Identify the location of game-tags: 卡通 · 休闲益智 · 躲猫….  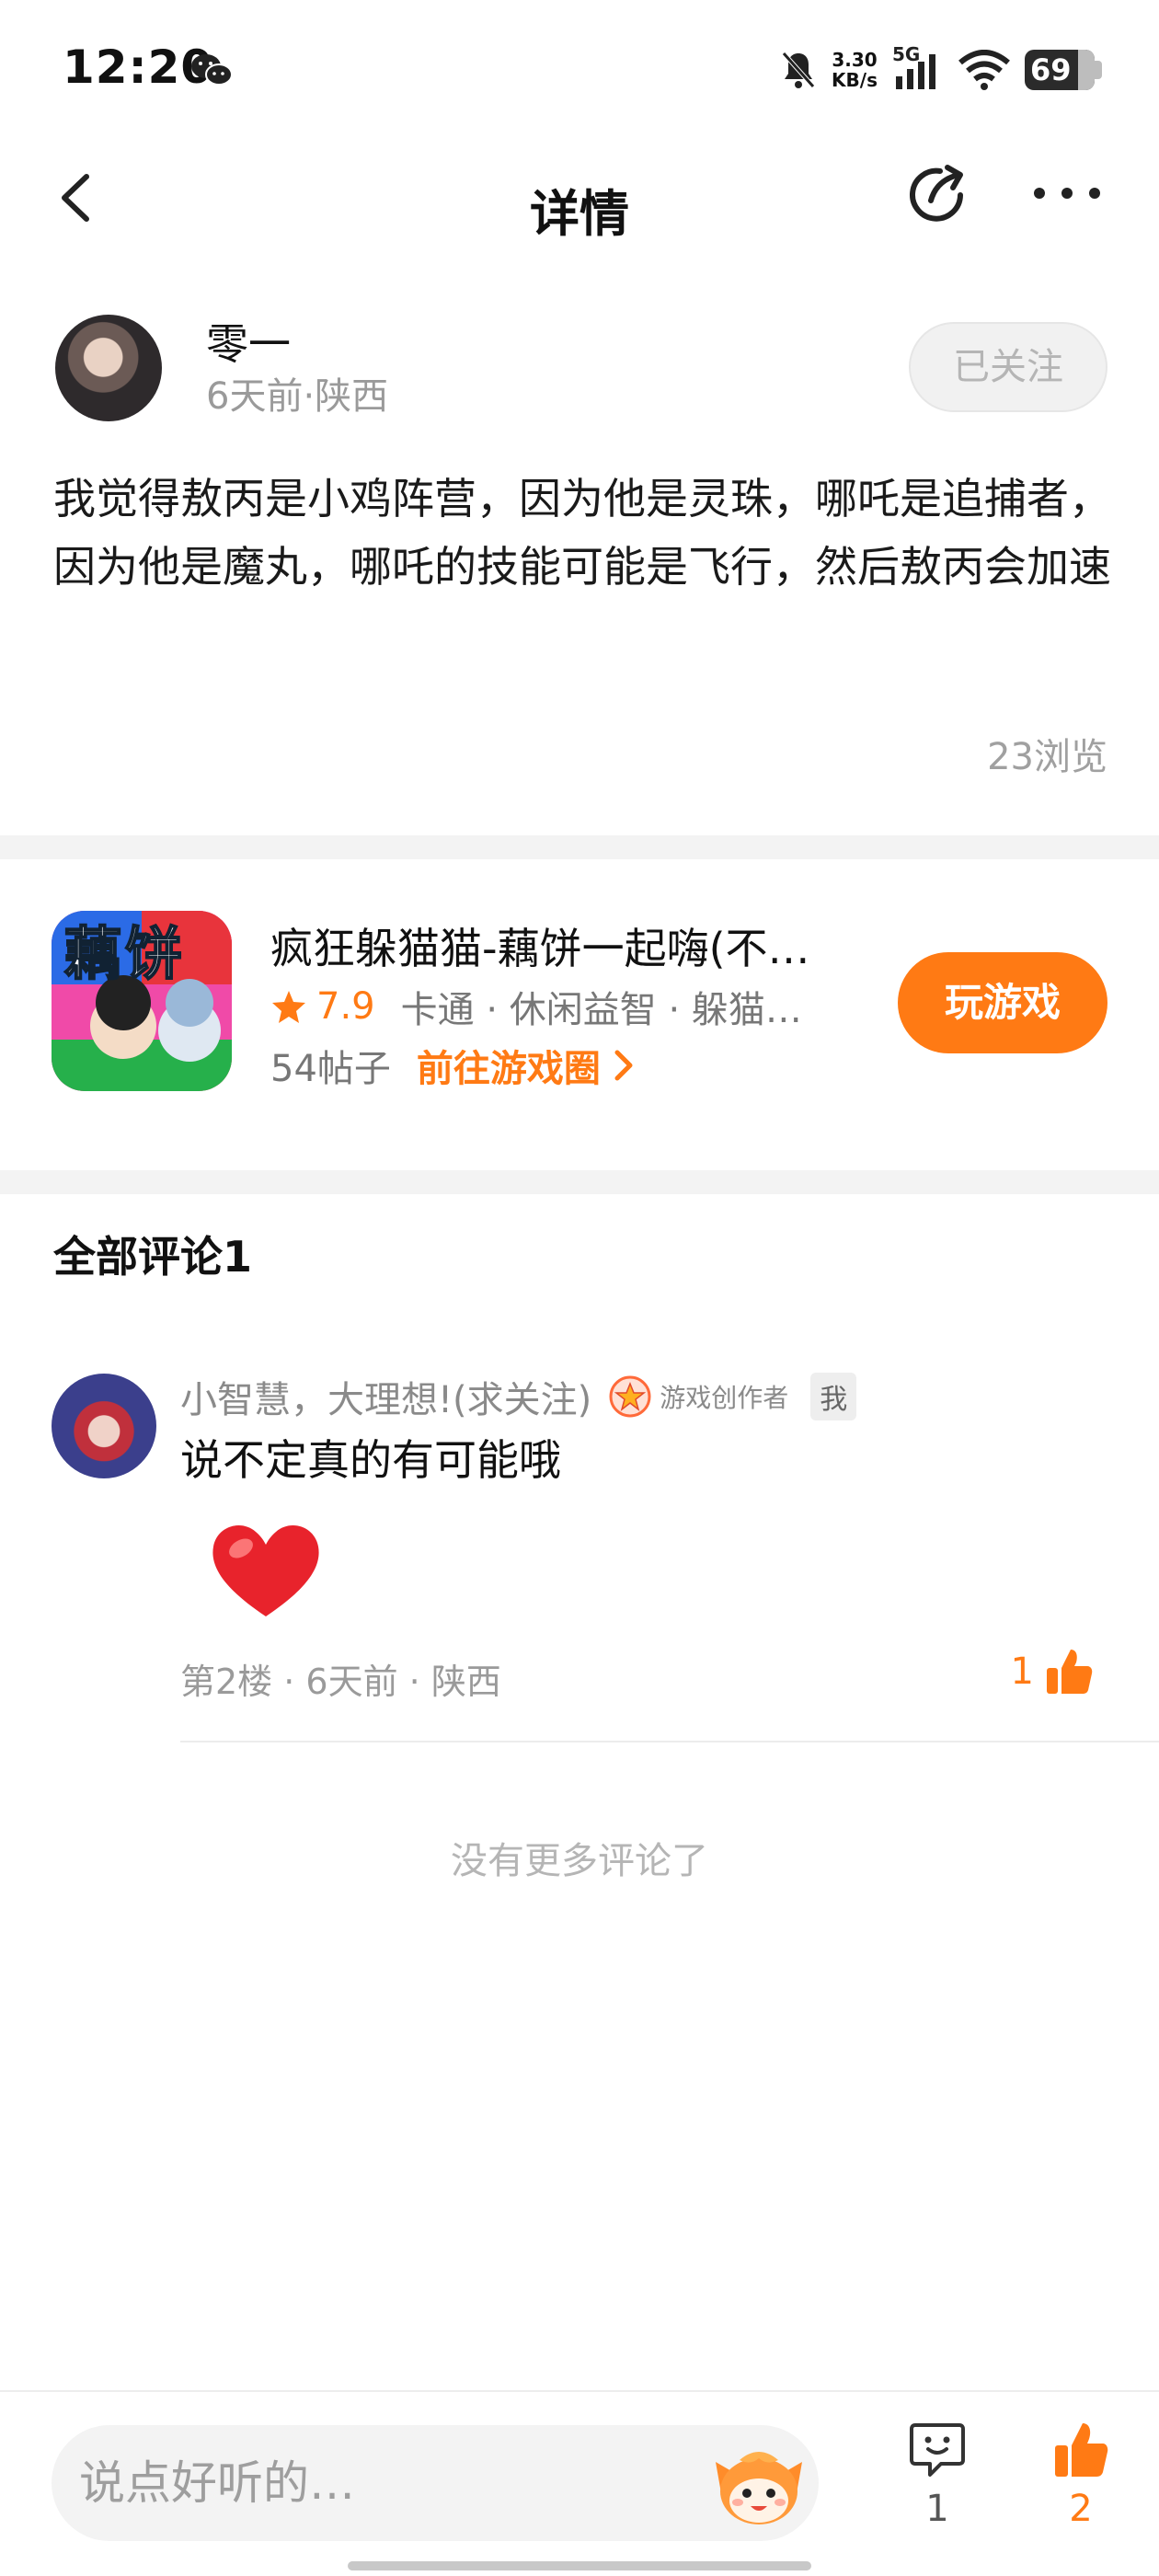
(601, 1010).